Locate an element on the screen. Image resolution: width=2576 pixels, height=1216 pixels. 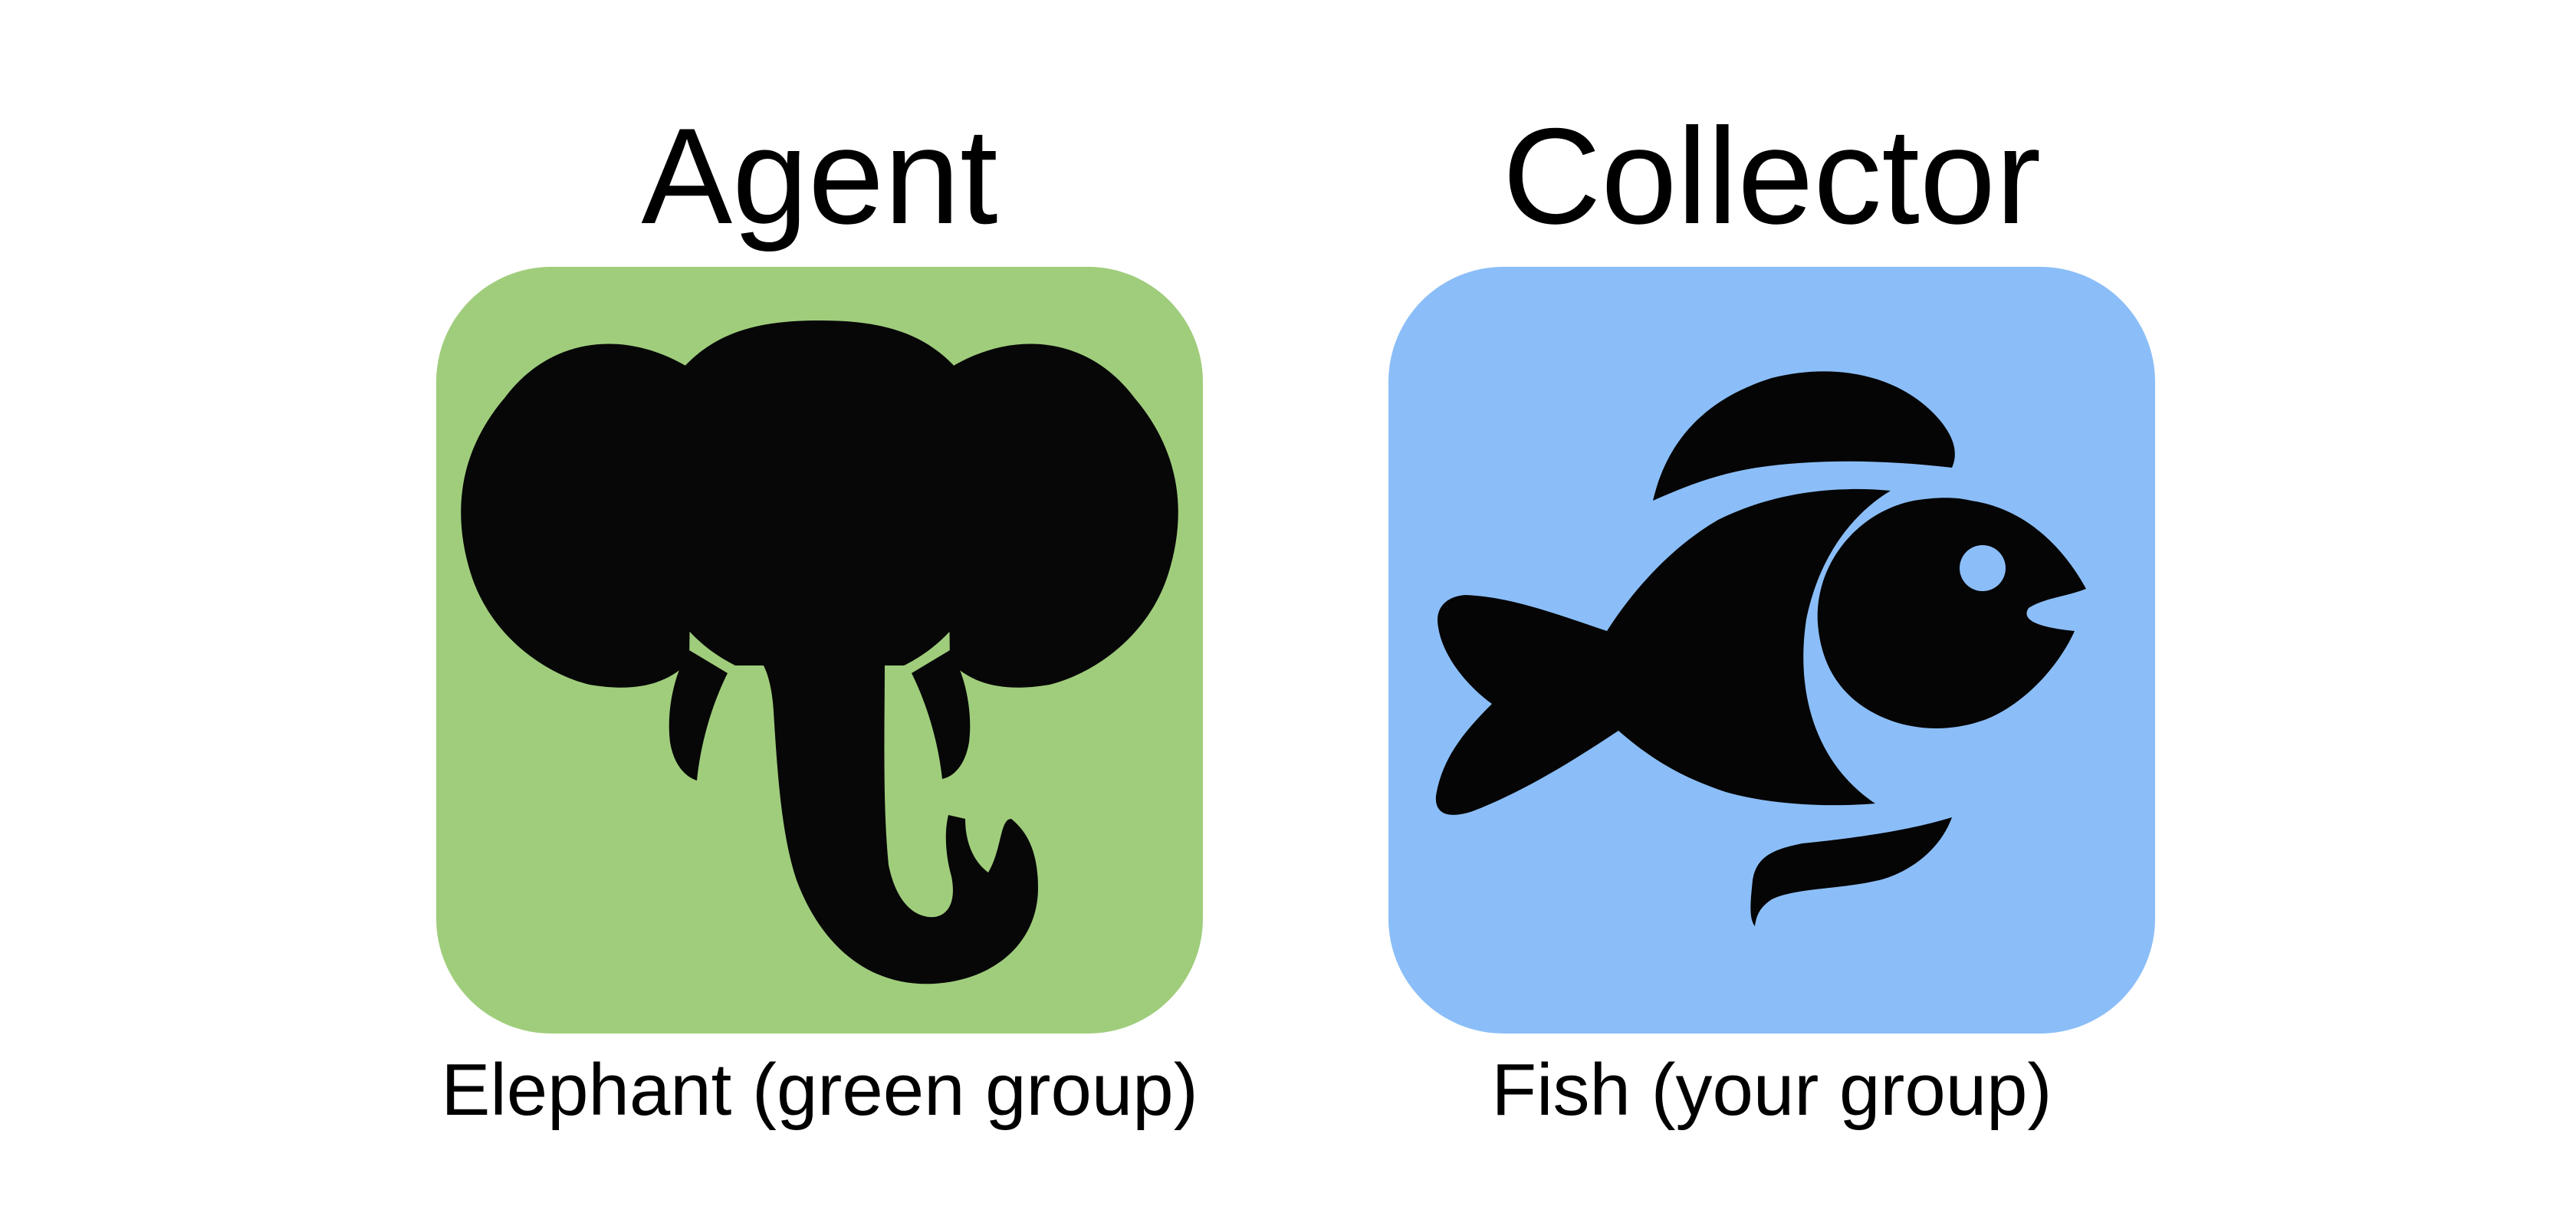
fish-icon is located at coordinates (1761, 648).